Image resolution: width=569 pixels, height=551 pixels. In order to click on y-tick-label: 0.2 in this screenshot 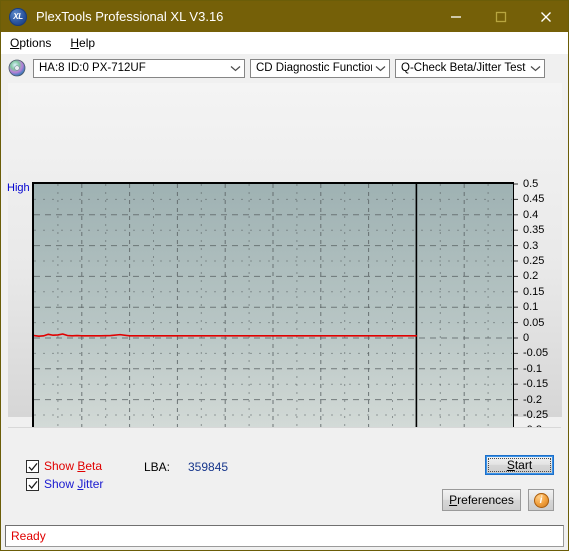, I will do `click(531, 276)`.